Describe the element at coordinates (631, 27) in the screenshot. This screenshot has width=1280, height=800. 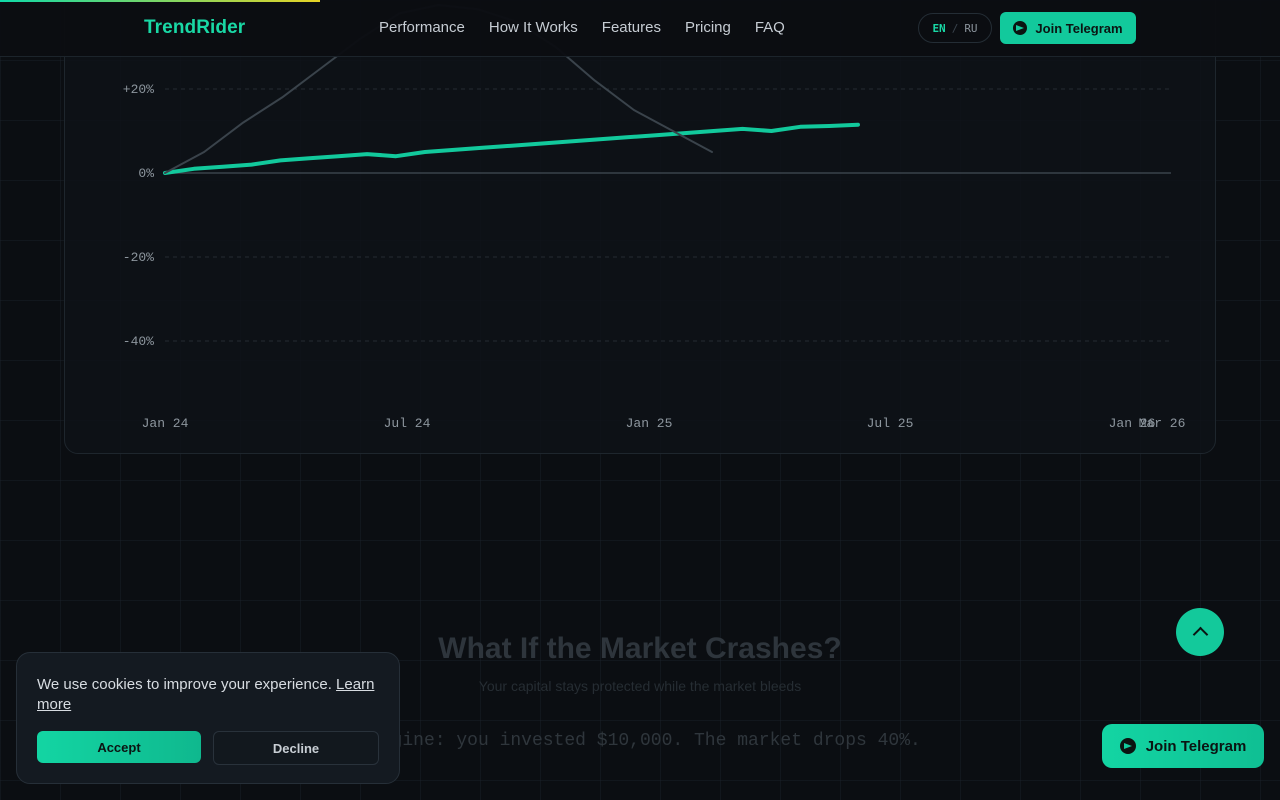
I see `nav-link-features: Features` at that location.